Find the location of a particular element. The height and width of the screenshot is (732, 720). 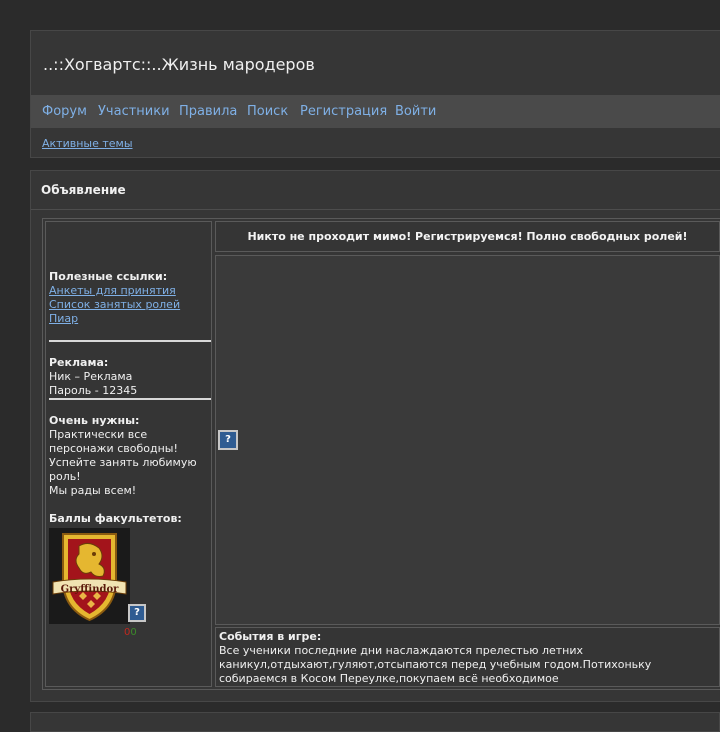

house-score: 00 is located at coordinates (130, 632).